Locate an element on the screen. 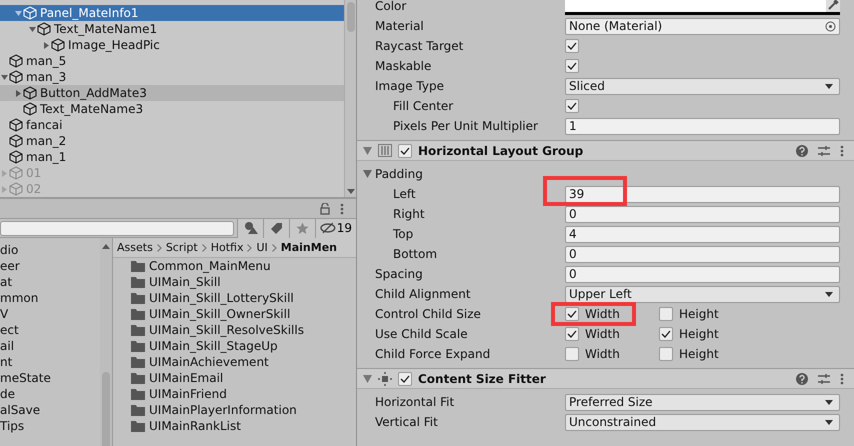 This screenshot has width=854, height=446. color-field is located at coordinates (702, 7).